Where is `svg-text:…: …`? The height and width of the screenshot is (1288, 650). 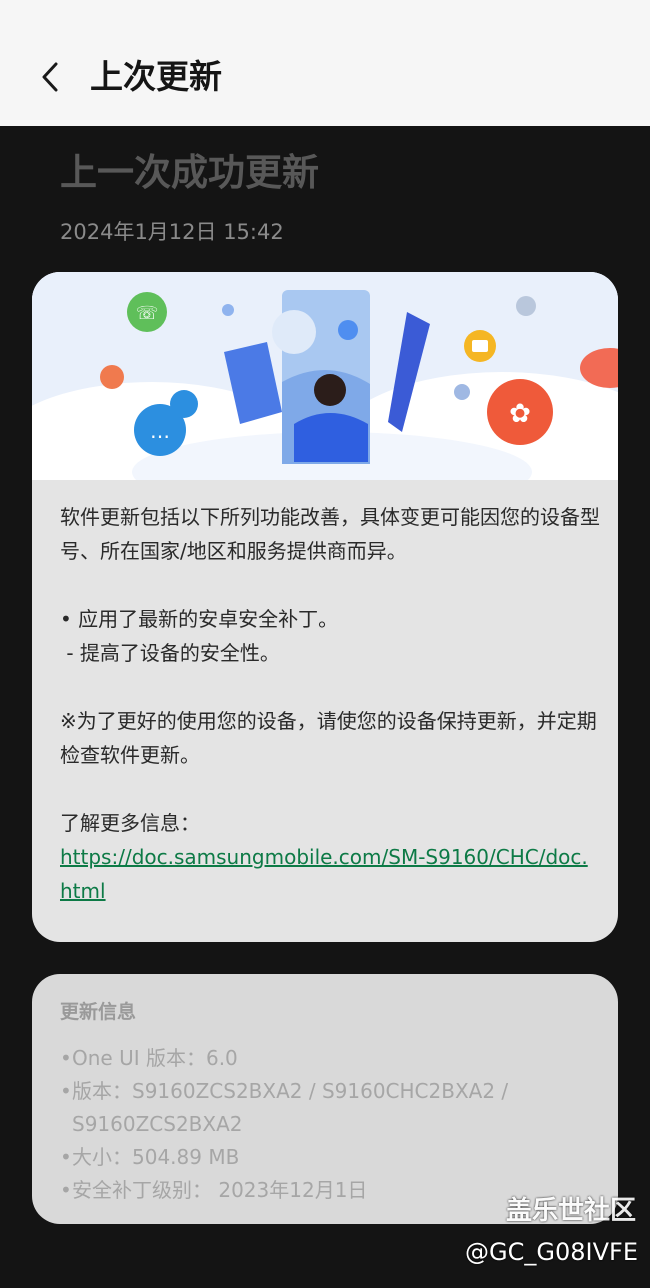
svg-text:…: … is located at coordinates (160, 431).